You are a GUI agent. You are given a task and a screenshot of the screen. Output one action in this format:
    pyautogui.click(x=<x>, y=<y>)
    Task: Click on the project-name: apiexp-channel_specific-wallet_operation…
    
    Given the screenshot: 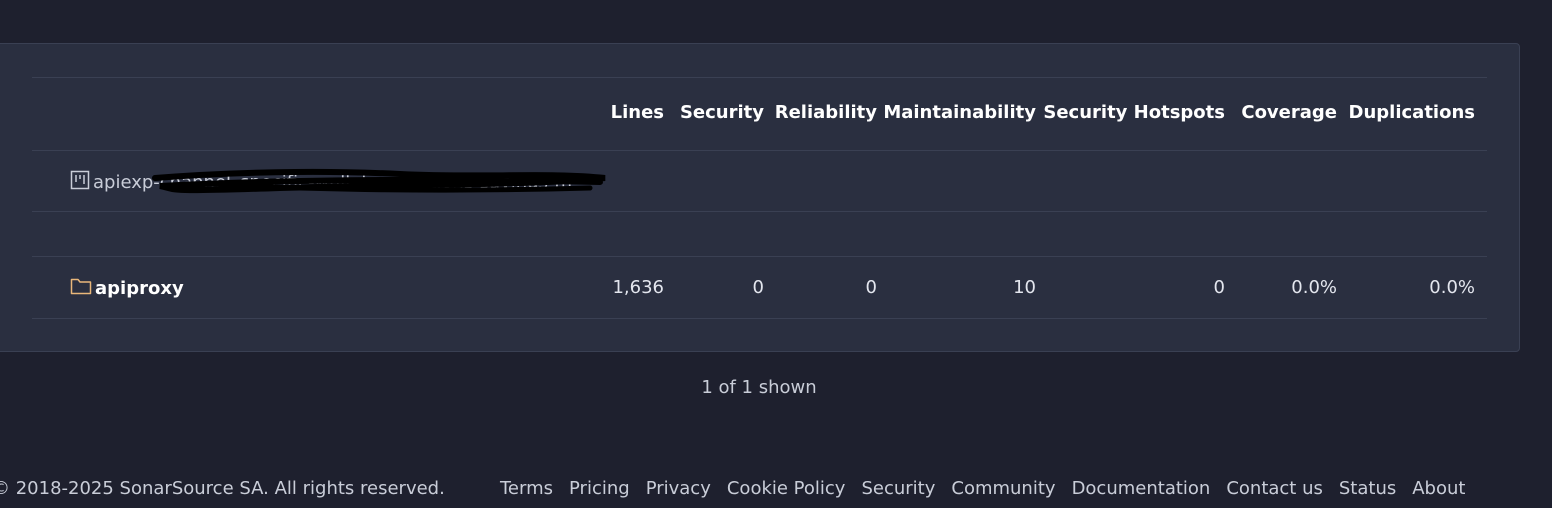 What is the action you would take?
    pyautogui.click(x=333, y=182)
    